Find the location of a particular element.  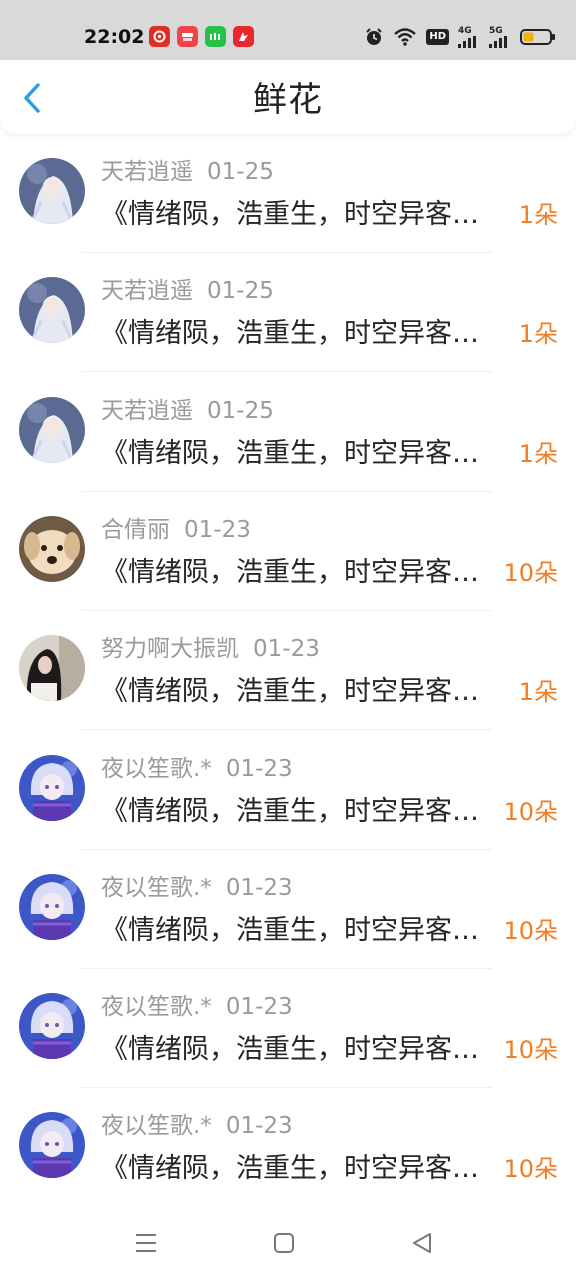

menu-button is located at coordinates (146, 1243).